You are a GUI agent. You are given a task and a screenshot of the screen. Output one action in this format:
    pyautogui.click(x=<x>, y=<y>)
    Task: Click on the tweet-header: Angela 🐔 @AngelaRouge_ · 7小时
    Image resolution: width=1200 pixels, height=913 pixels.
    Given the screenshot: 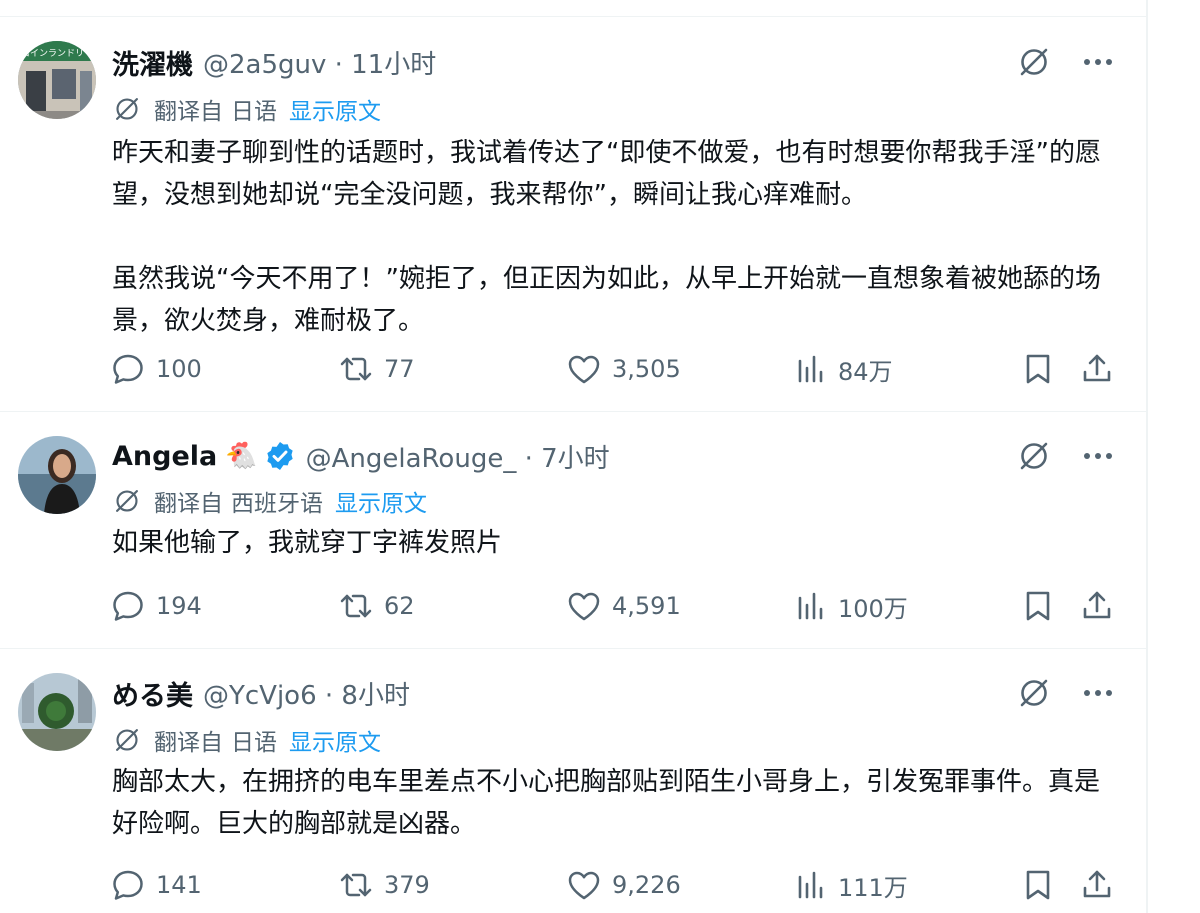 What is the action you would take?
    pyautogui.click(x=361, y=456)
    